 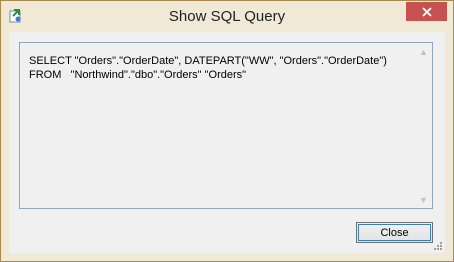 I want to click on scroll-up-button: ▲, so click(x=423, y=51).